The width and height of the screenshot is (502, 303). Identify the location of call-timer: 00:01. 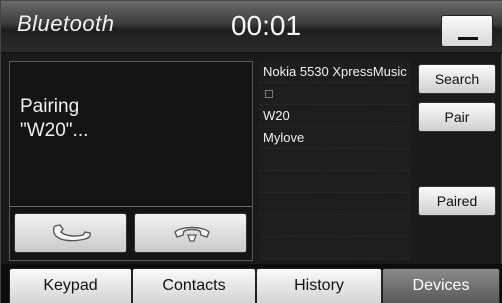
(266, 25).